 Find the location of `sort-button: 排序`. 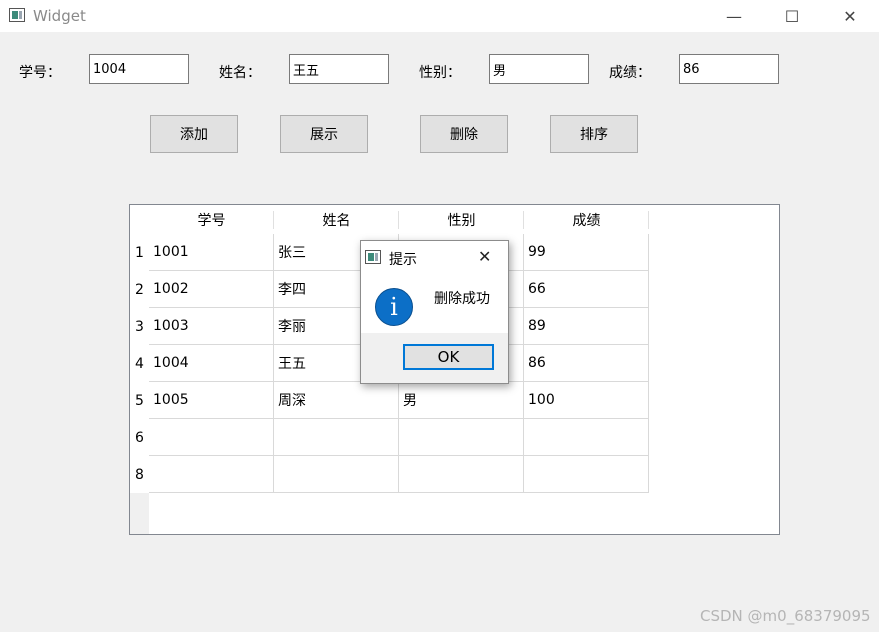

sort-button: 排序 is located at coordinates (594, 134).